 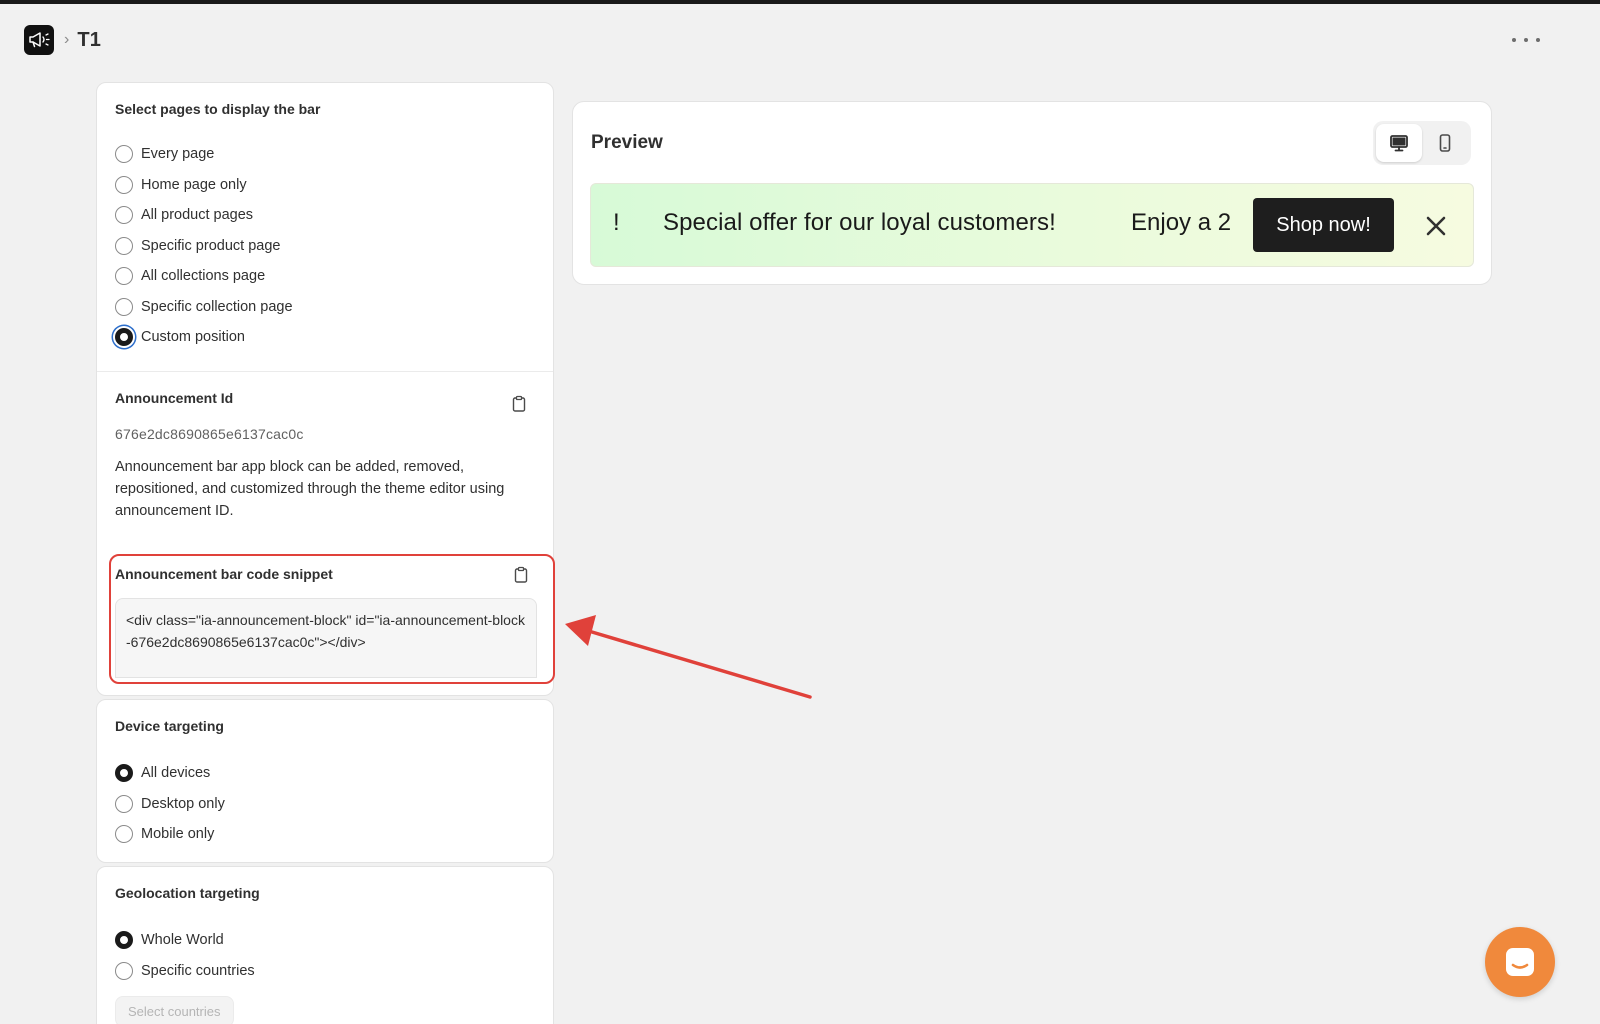 I want to click on page-header: › T1, so click(x=62, y=40).